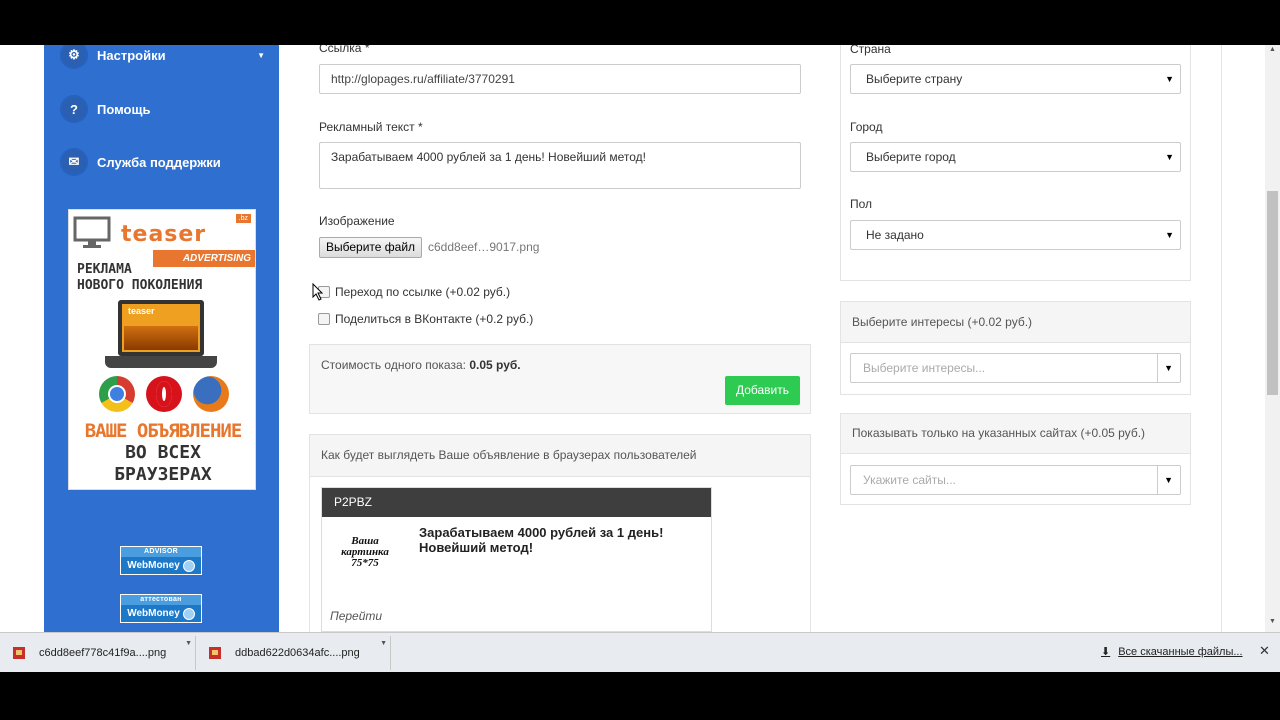 Image resolution: width=1280 pixels, height=720 pixels. Describe the element at coordinates (1221, 338) in the screenshot. I see `content-border` at that location.